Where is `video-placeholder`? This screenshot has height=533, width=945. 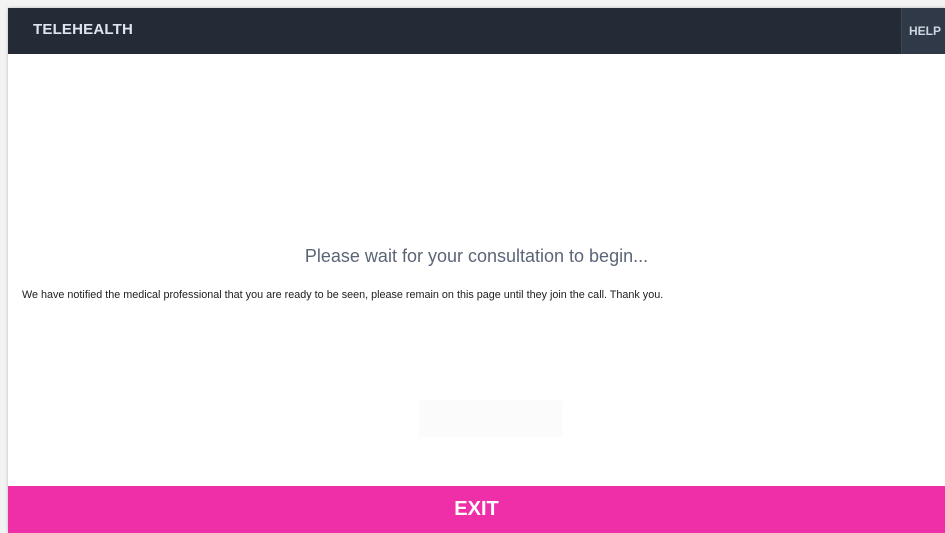 video-placeholder is located at coordinates (490, 418).